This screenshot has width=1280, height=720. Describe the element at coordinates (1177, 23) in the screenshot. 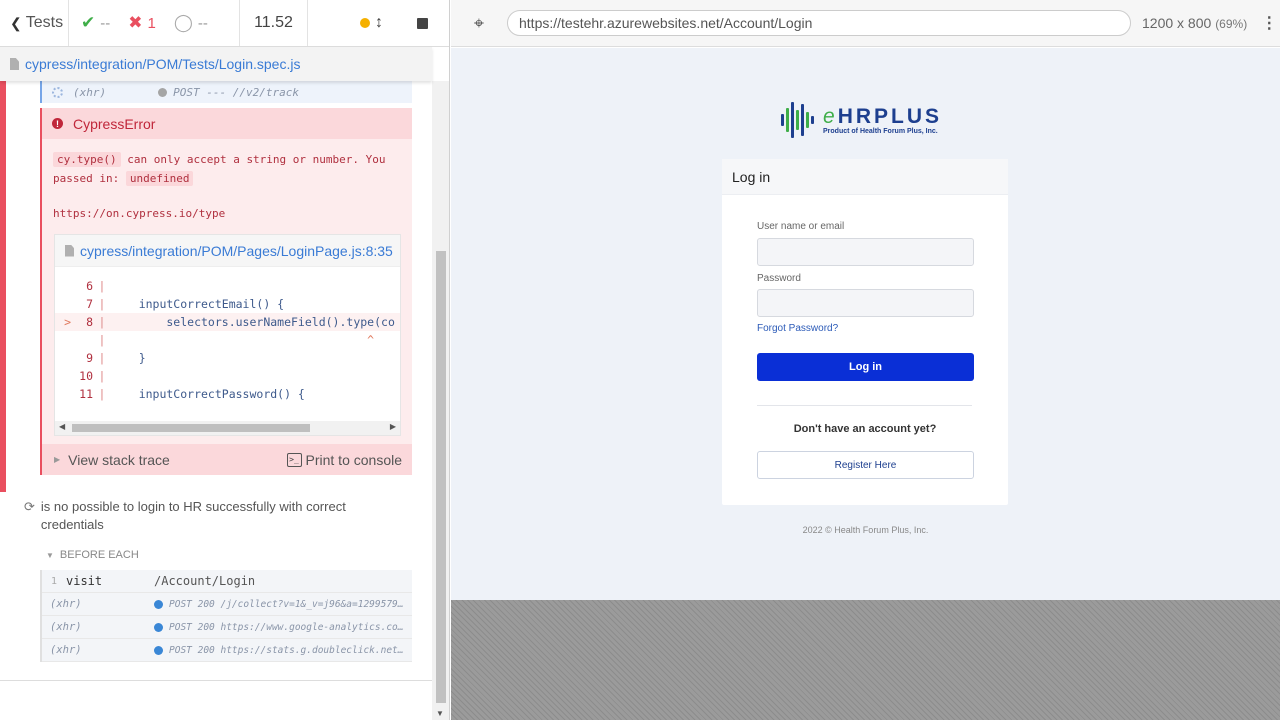

I see `viewport-size: 1200 x 800` at that location.